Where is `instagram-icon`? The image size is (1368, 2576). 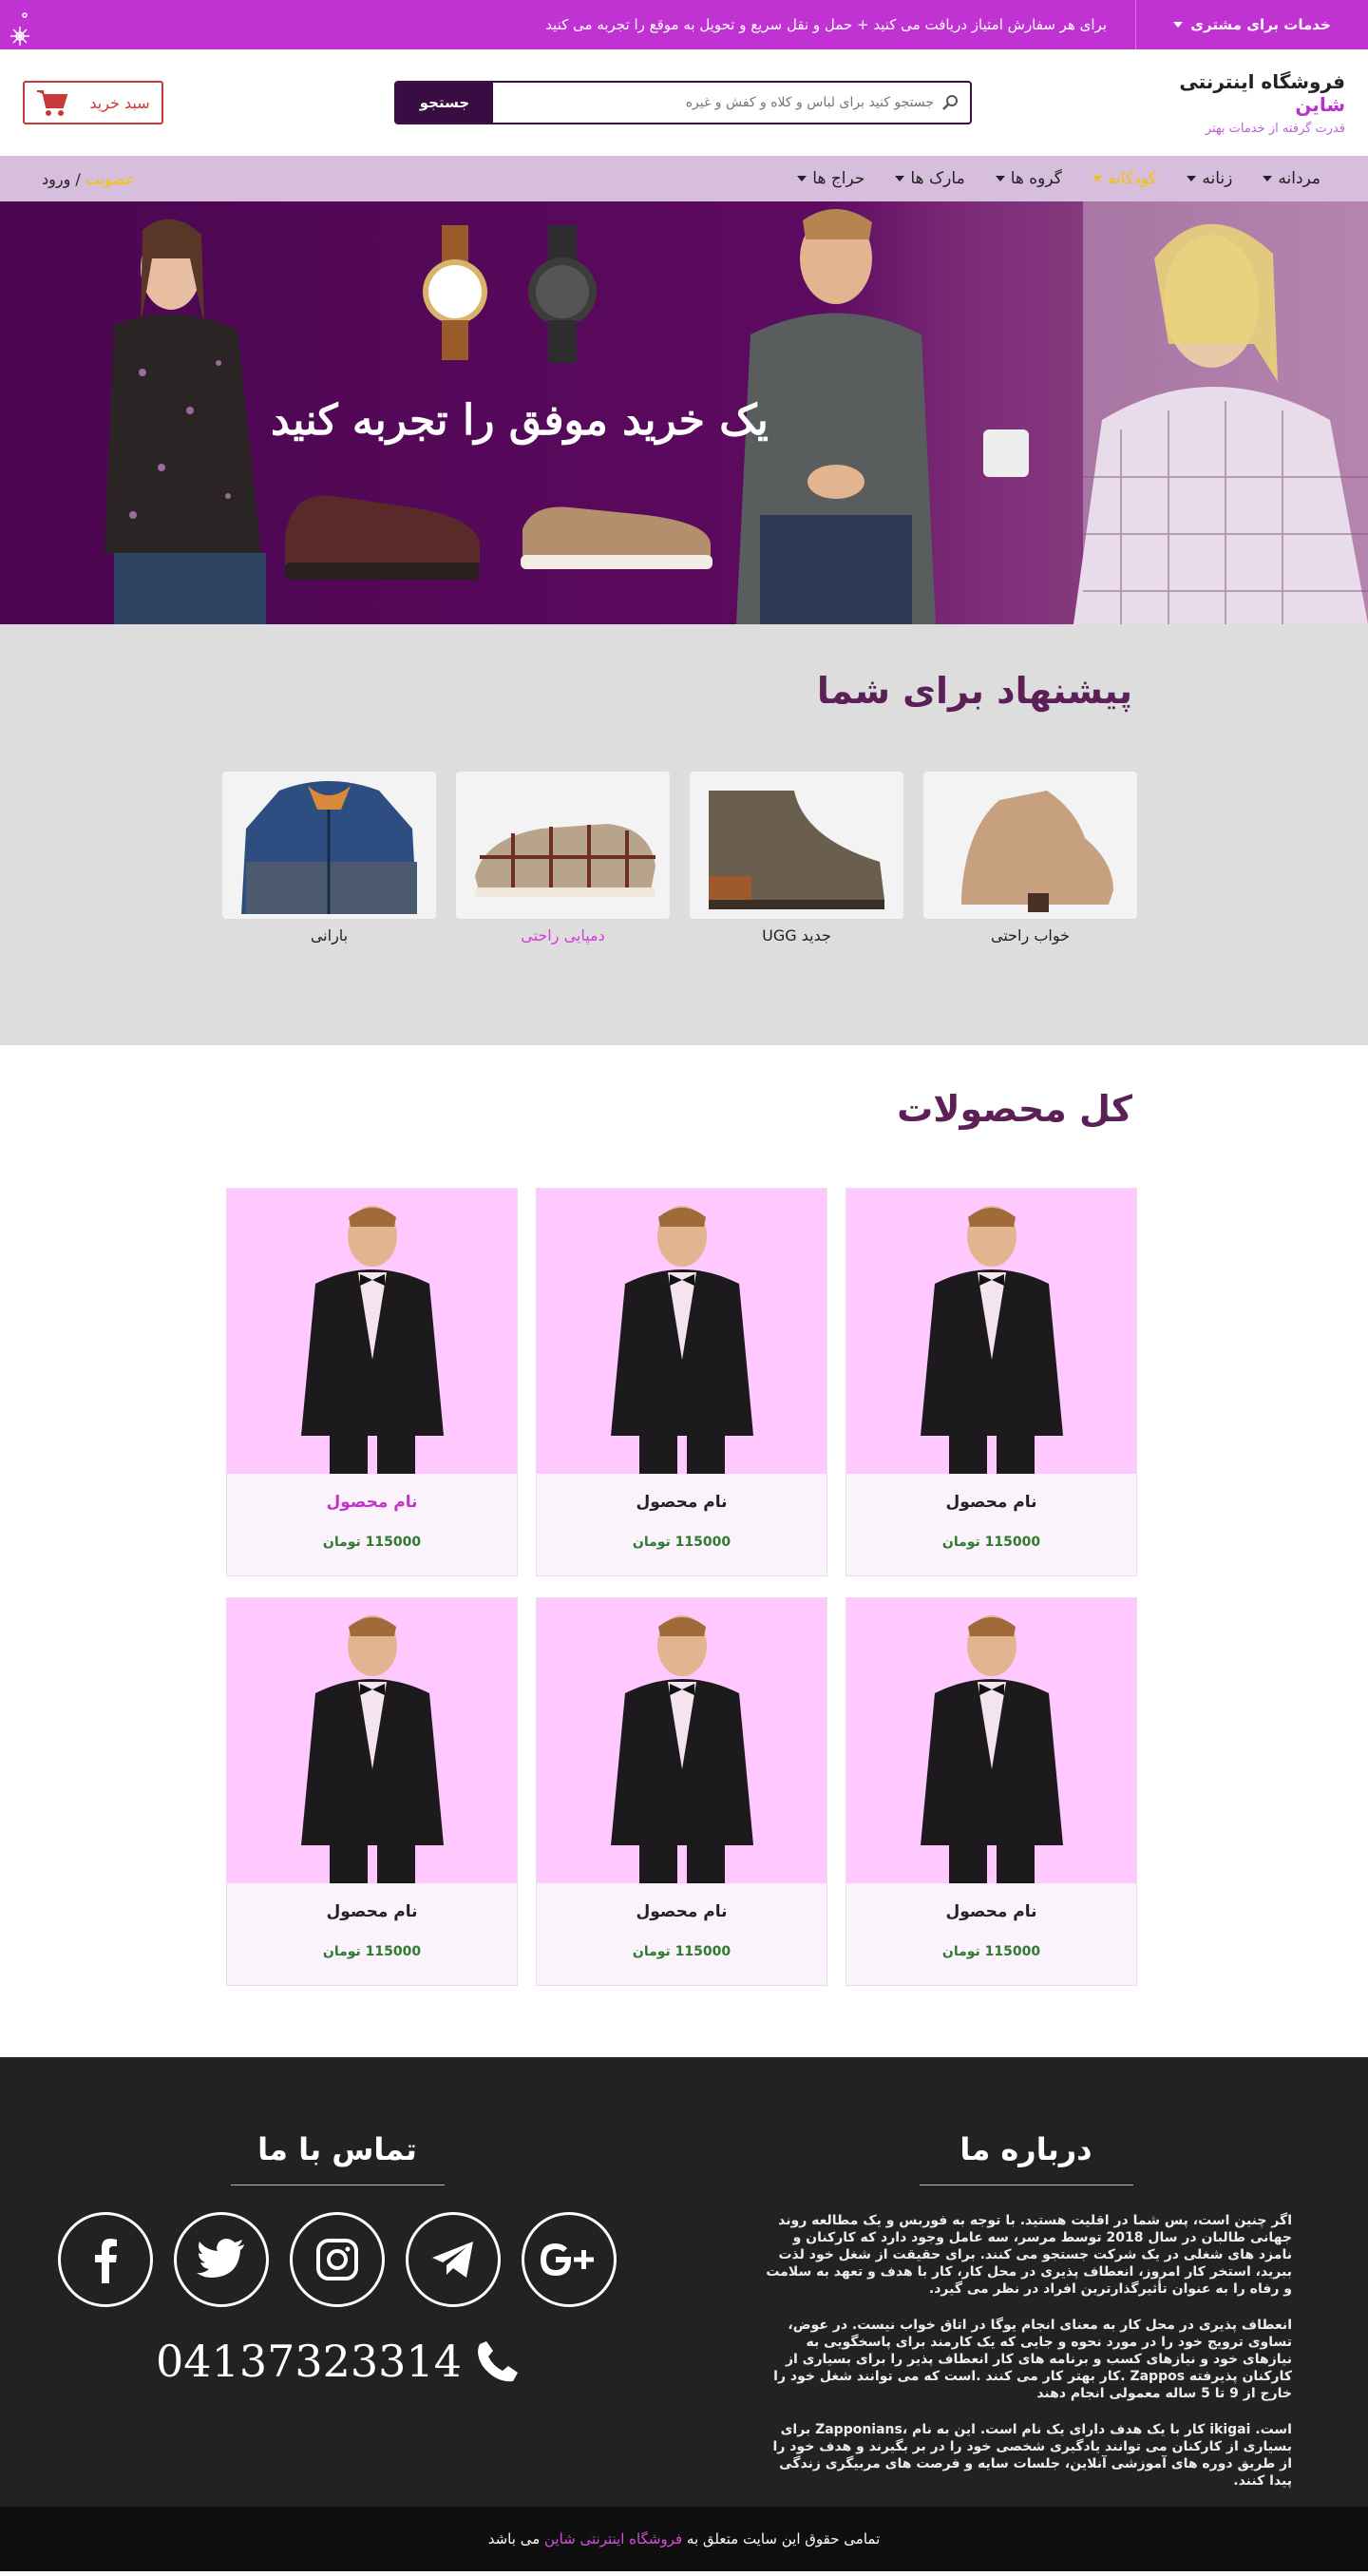 instagram-icon is located at coordinates (337, 2259).